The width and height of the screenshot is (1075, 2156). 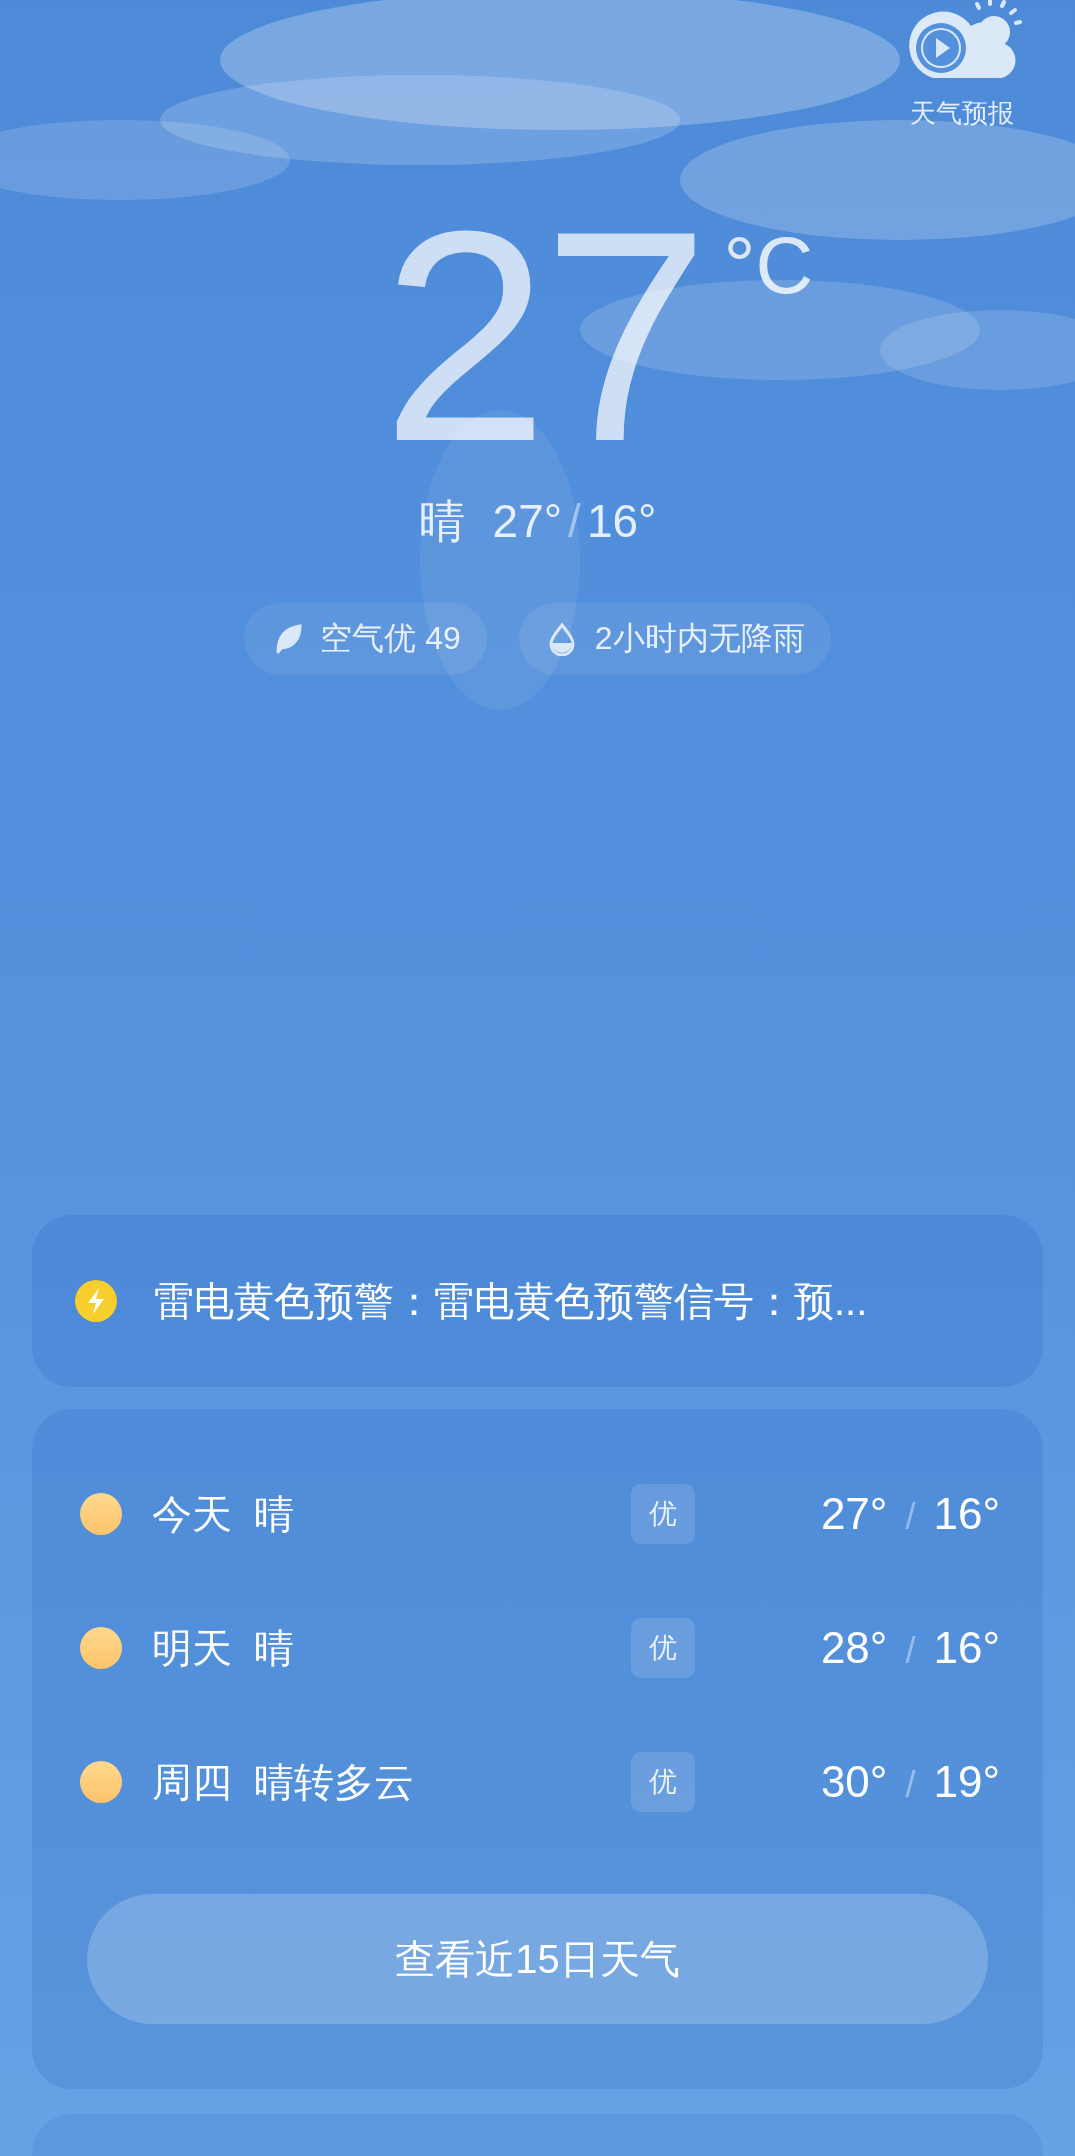 I want to click on forecast-row: 今天 晴 优 27° / 16°, so click(x=540, y=1514).